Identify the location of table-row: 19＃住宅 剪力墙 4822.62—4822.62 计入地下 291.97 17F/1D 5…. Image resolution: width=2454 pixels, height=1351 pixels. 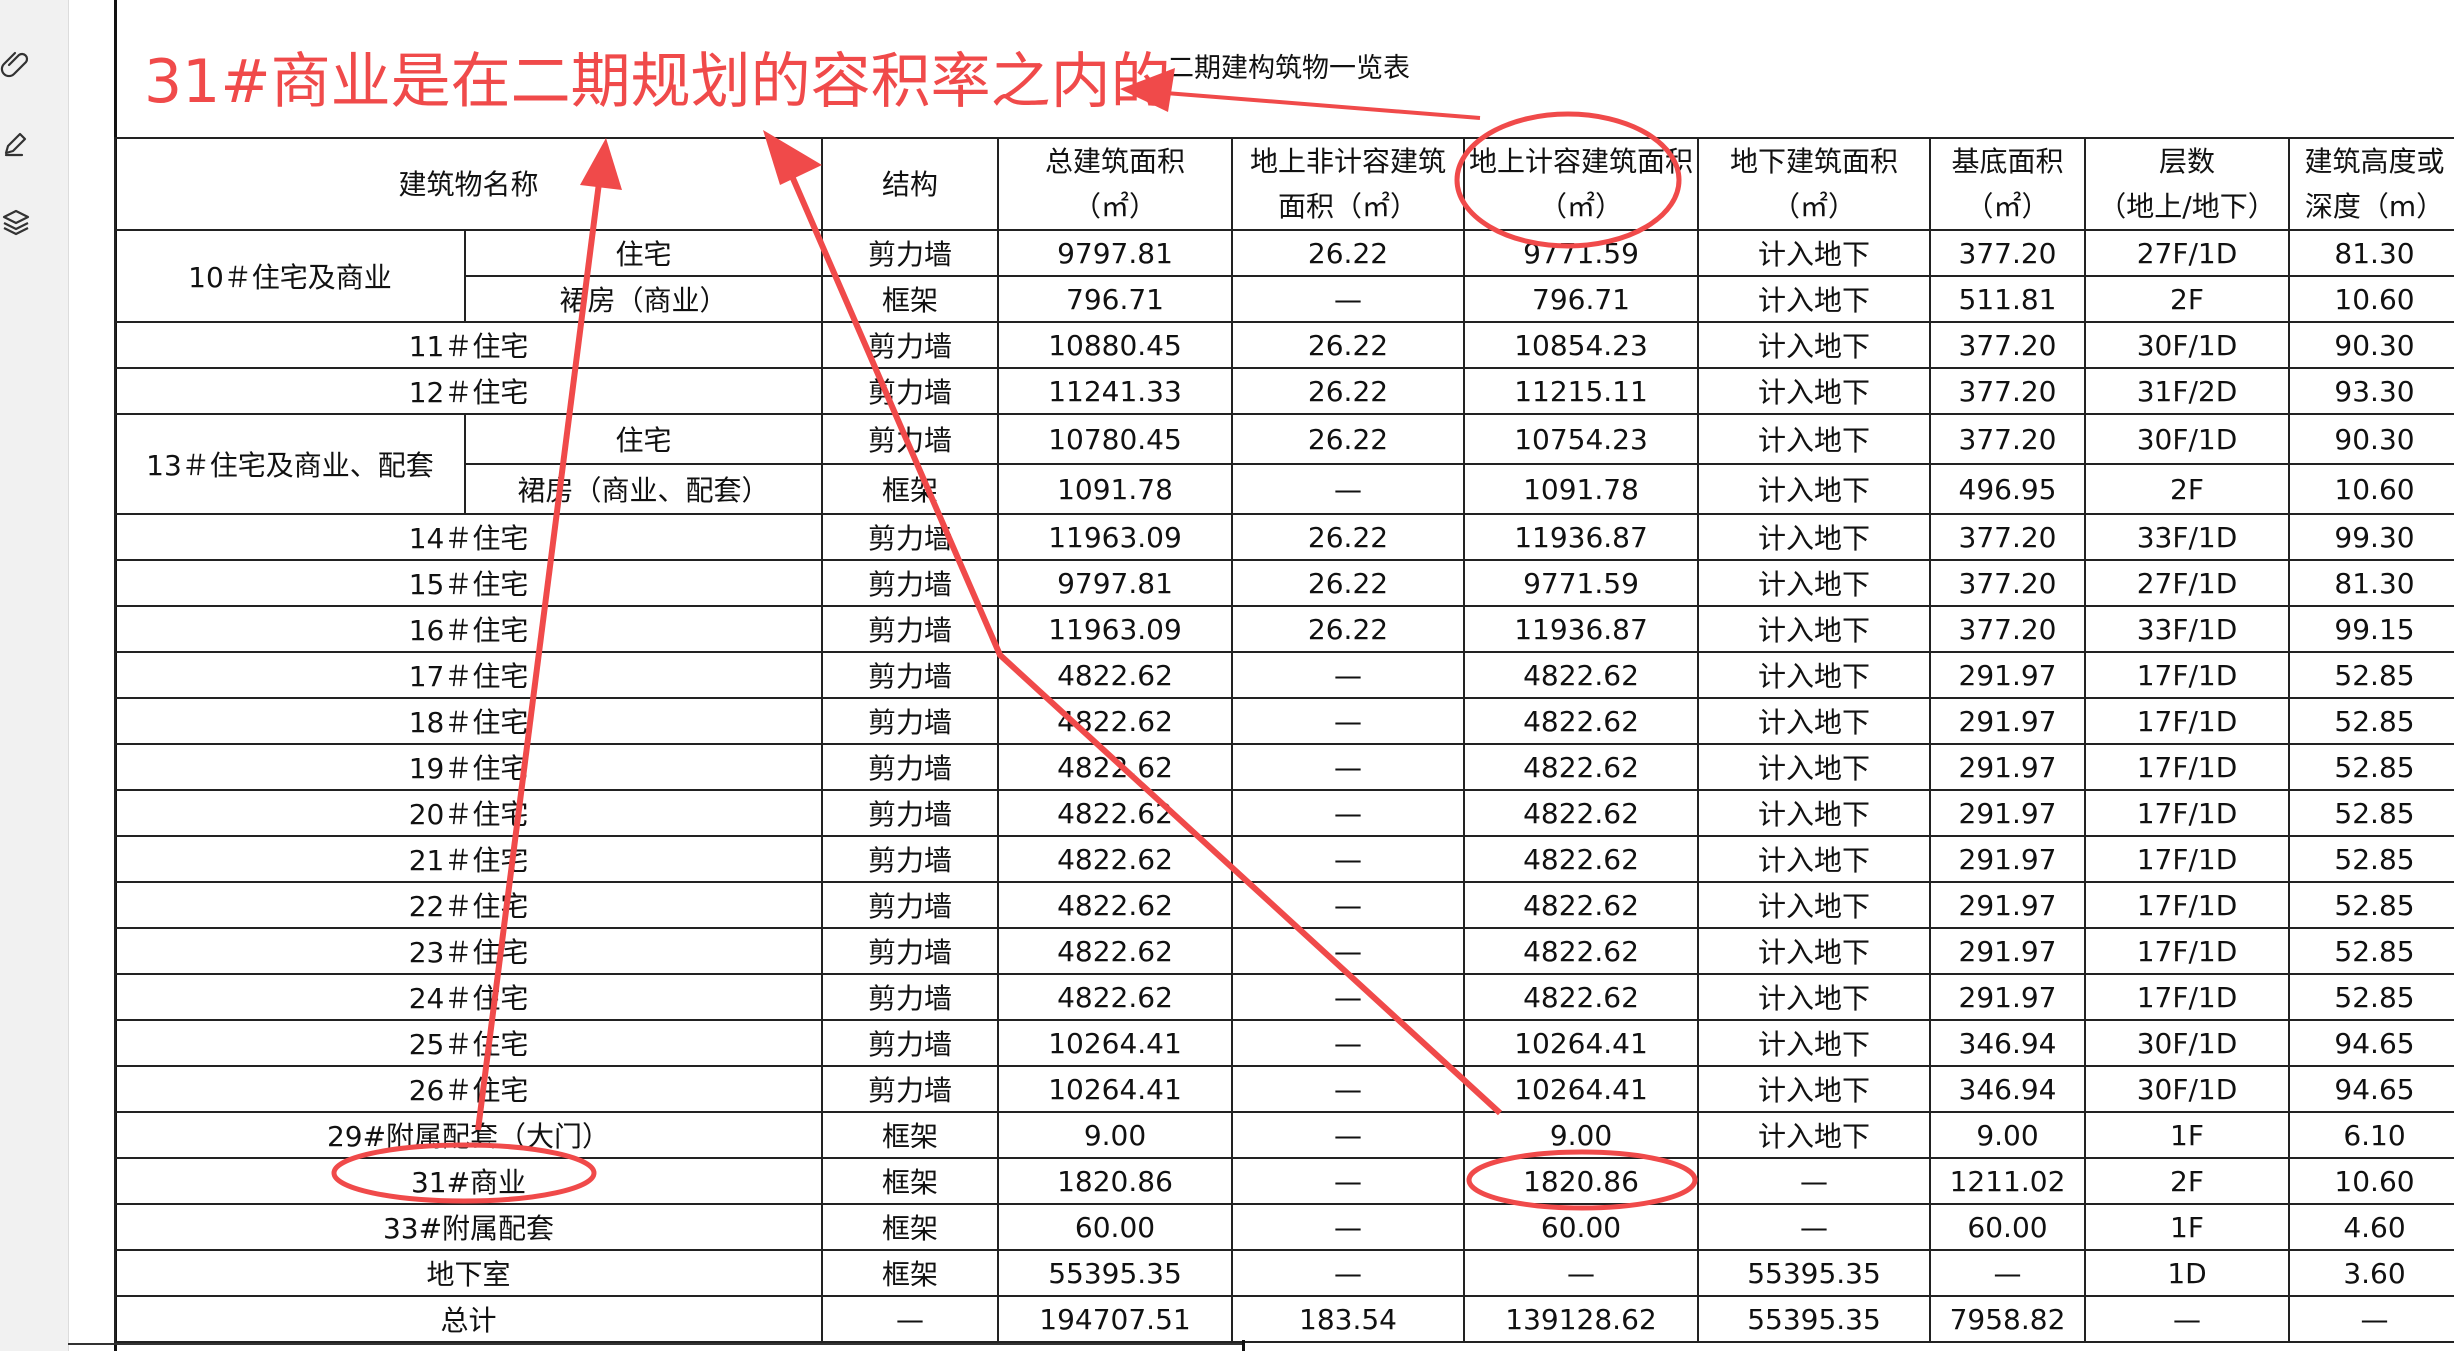
(1283, 767).